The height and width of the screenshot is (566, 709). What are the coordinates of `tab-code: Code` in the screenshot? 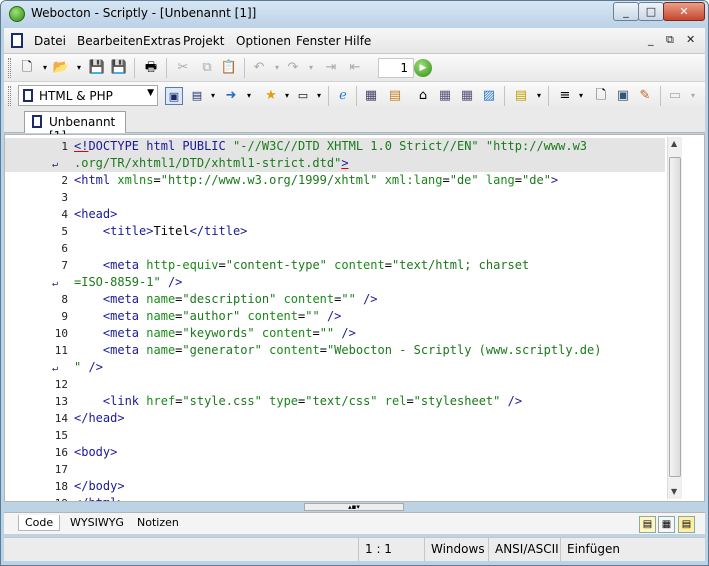 It's located at (39, 523).